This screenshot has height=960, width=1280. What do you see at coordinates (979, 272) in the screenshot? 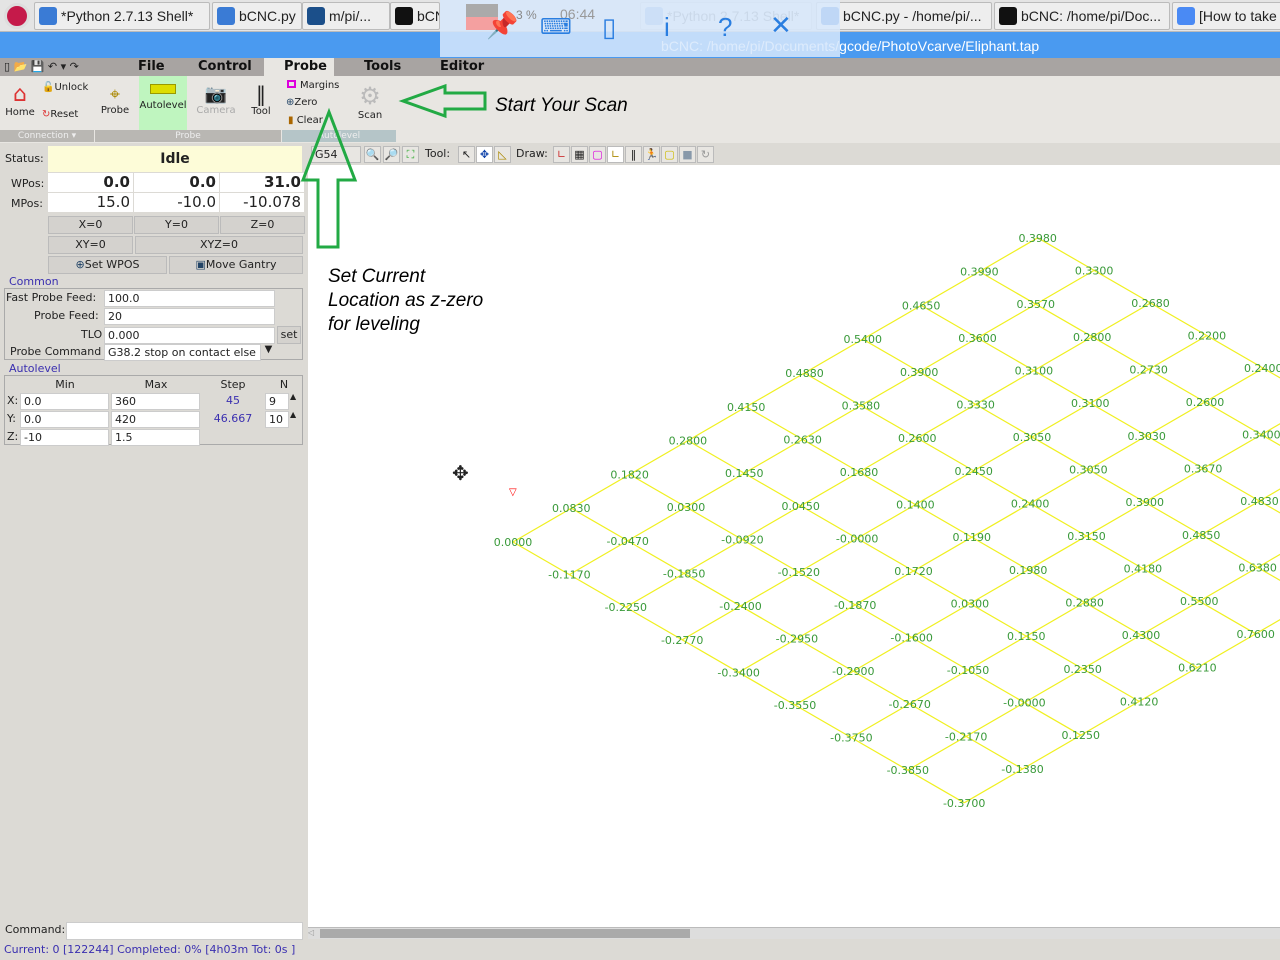
I see `probe-value-label: 0.3990` at bounding box center [979, 272].